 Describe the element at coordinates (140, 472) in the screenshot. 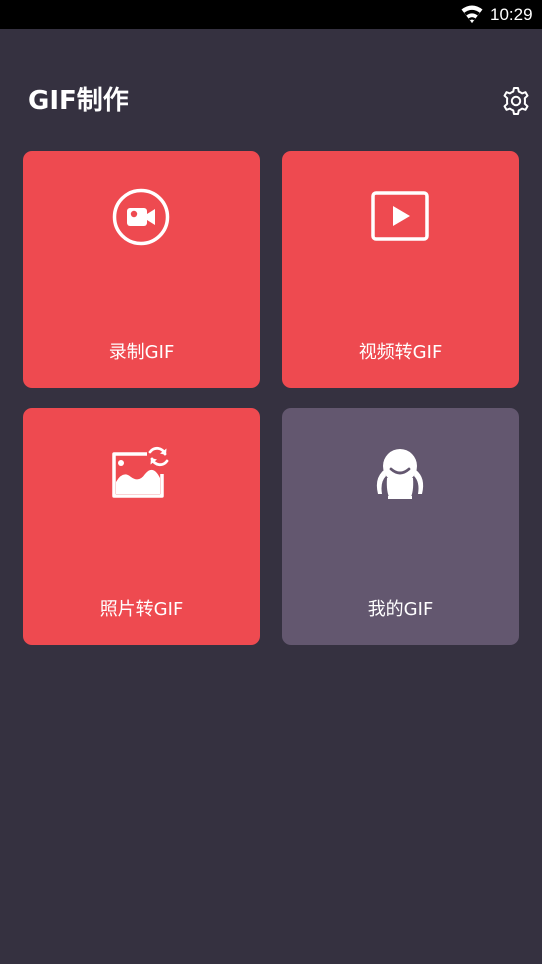

I see `image-refresh-icon` at that location.